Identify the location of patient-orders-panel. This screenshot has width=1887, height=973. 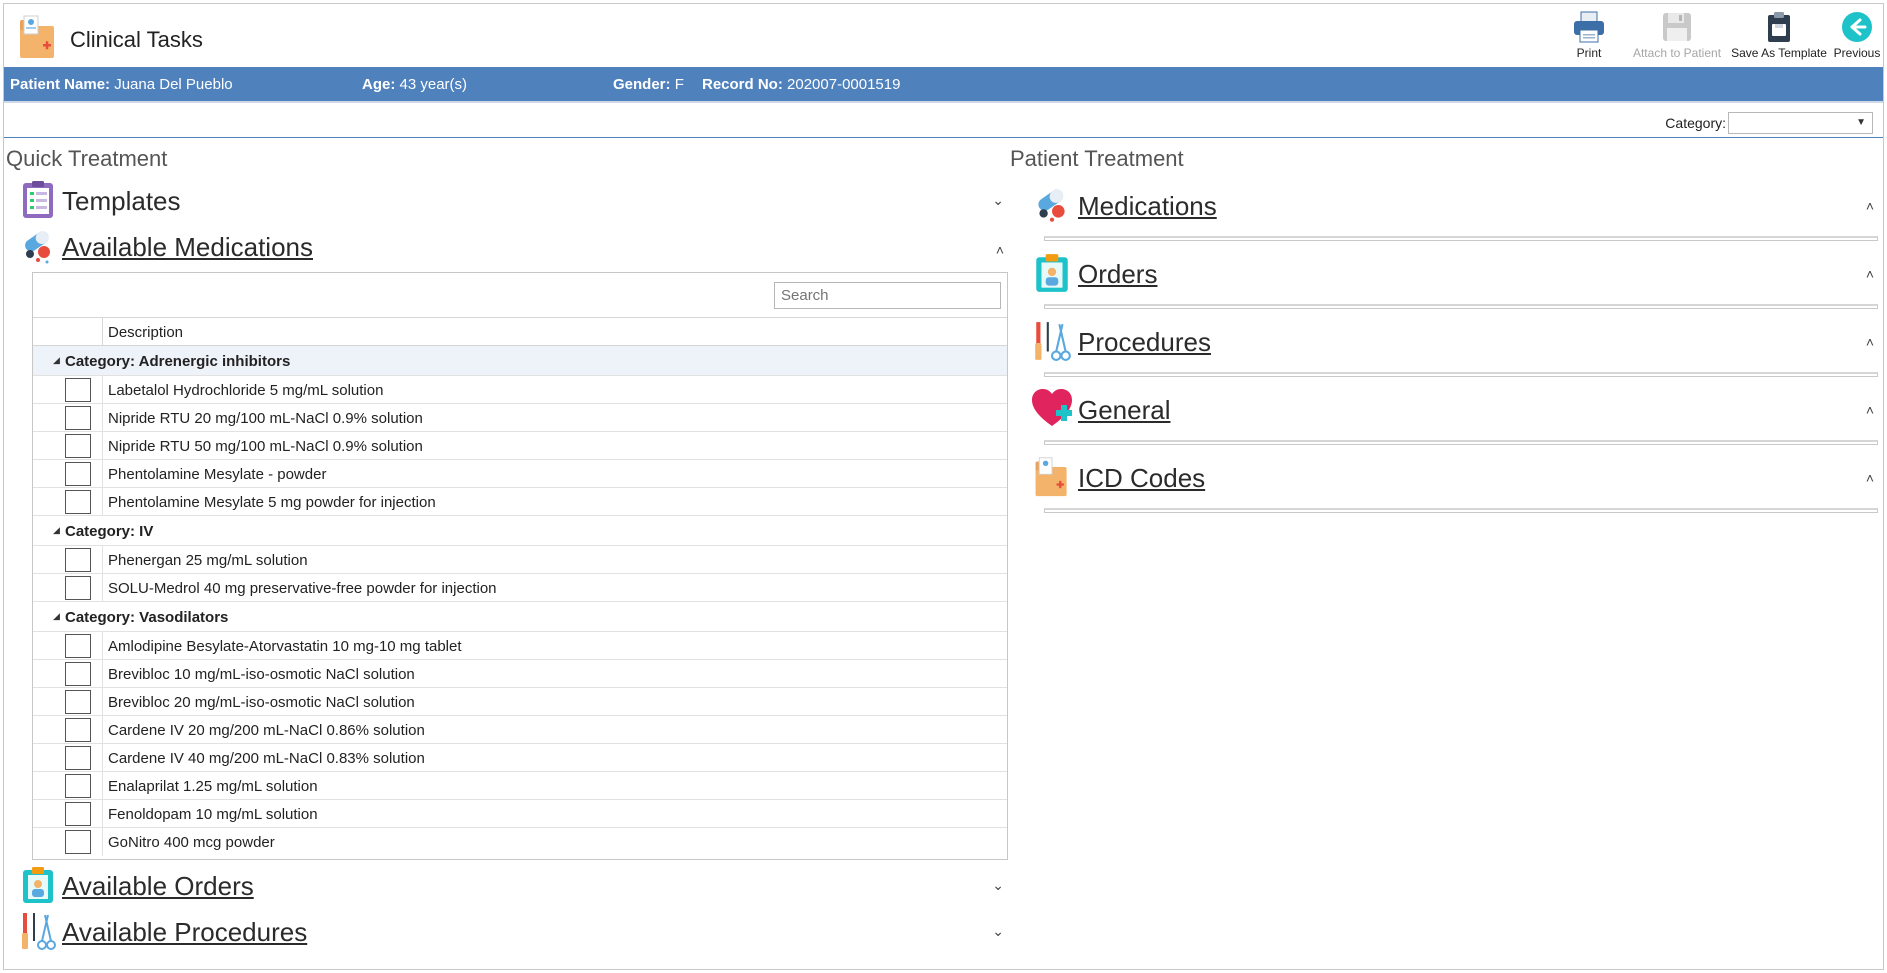
(1461, 306).